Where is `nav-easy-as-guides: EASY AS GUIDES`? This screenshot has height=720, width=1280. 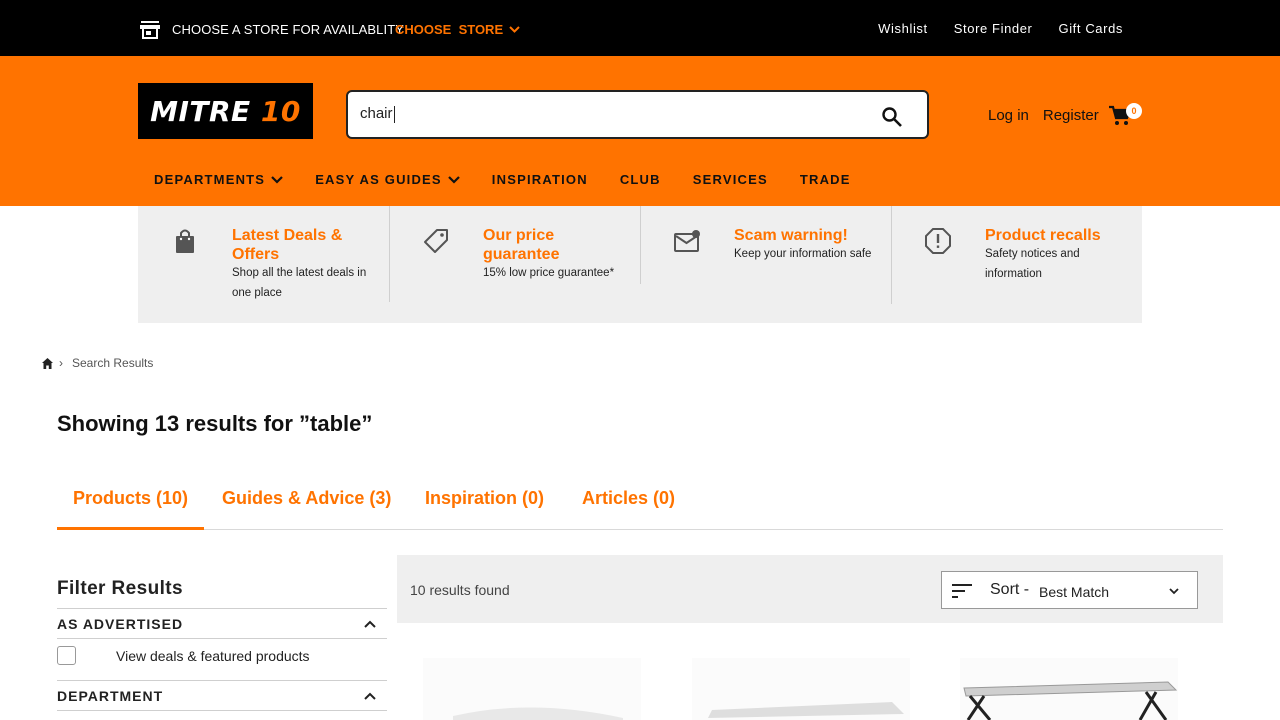 nav-easy-as-guides: EASY AS GUIDES is located at coordinates (387, 179).